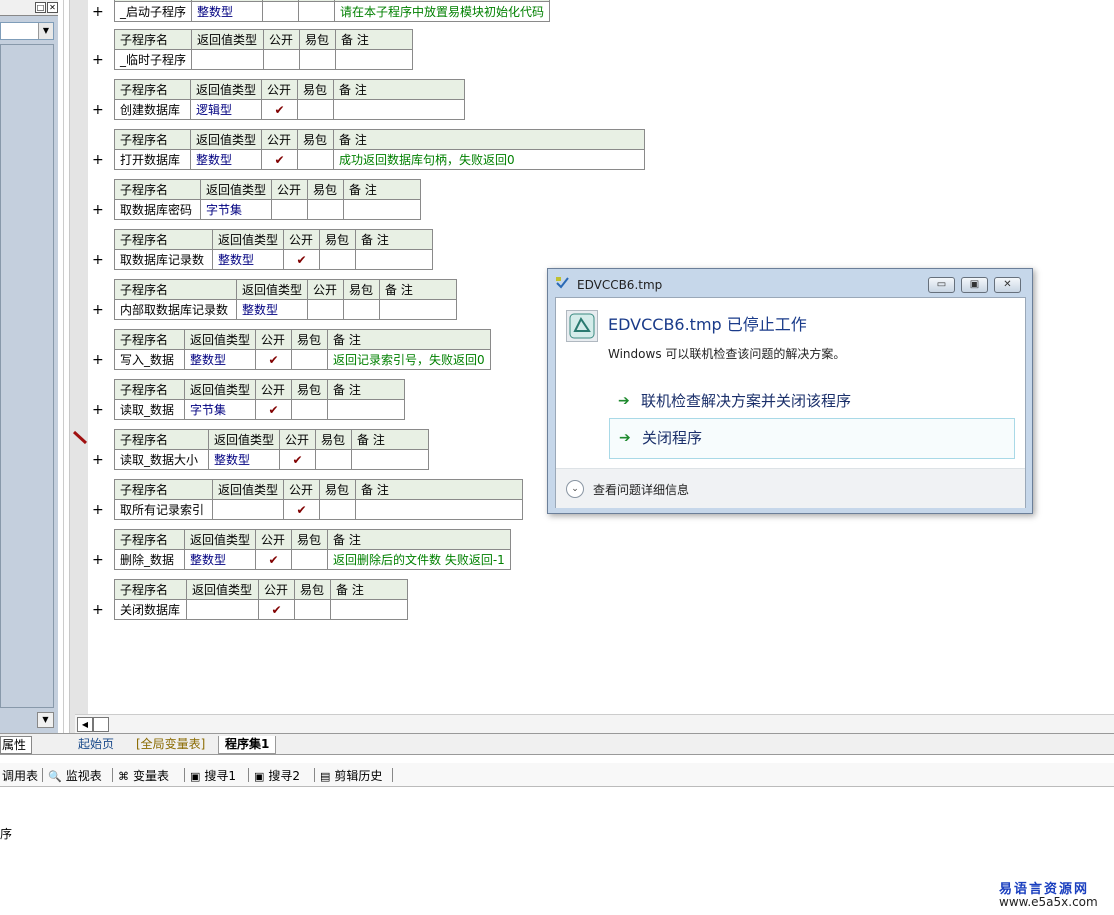 This screenshot has height=915, width=1114. I want to click on table-row: 写入_数据 整数型 ✔ 返回记录索引号，失败返回0, so click(302, 359).